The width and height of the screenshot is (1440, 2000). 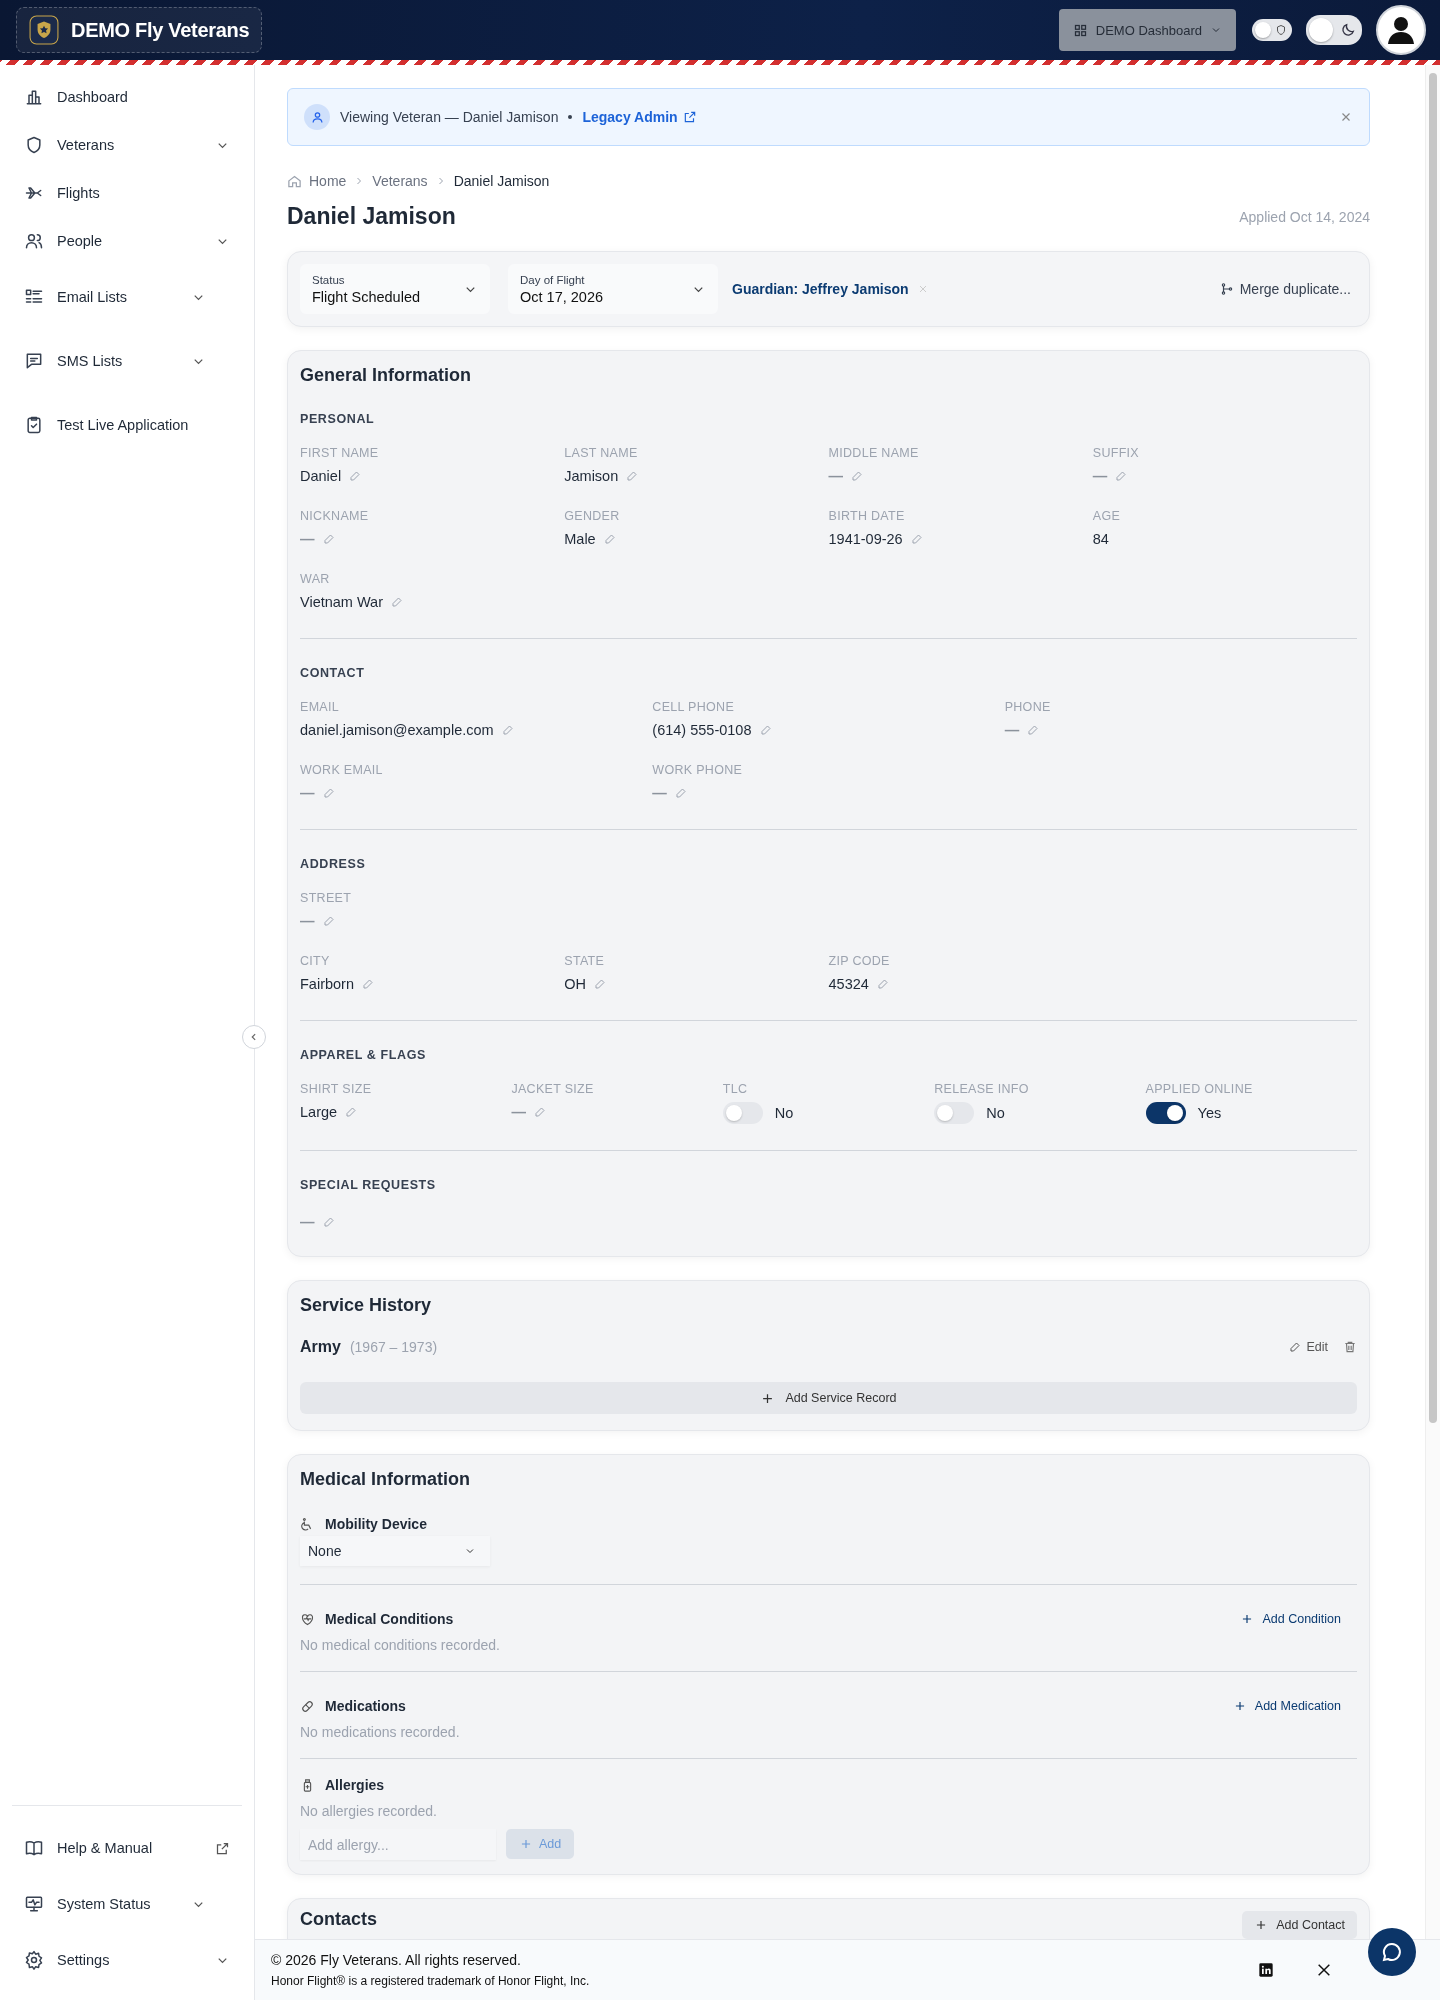 I want to click on edit-button: Edit, so click(x=1308, y=1347).